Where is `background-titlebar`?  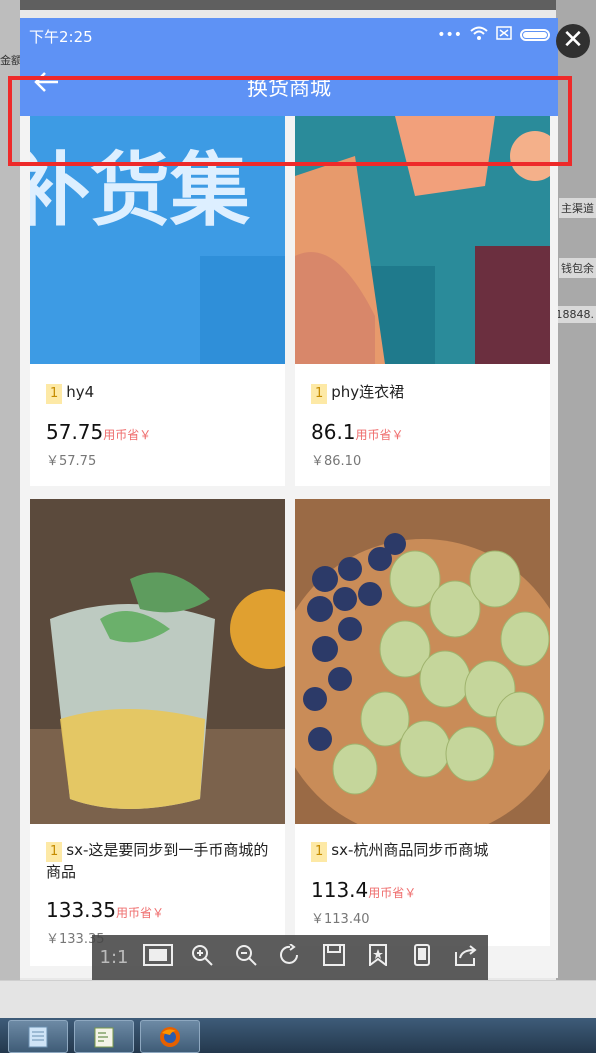
background-titlebar is located at coordinates (298, 5).